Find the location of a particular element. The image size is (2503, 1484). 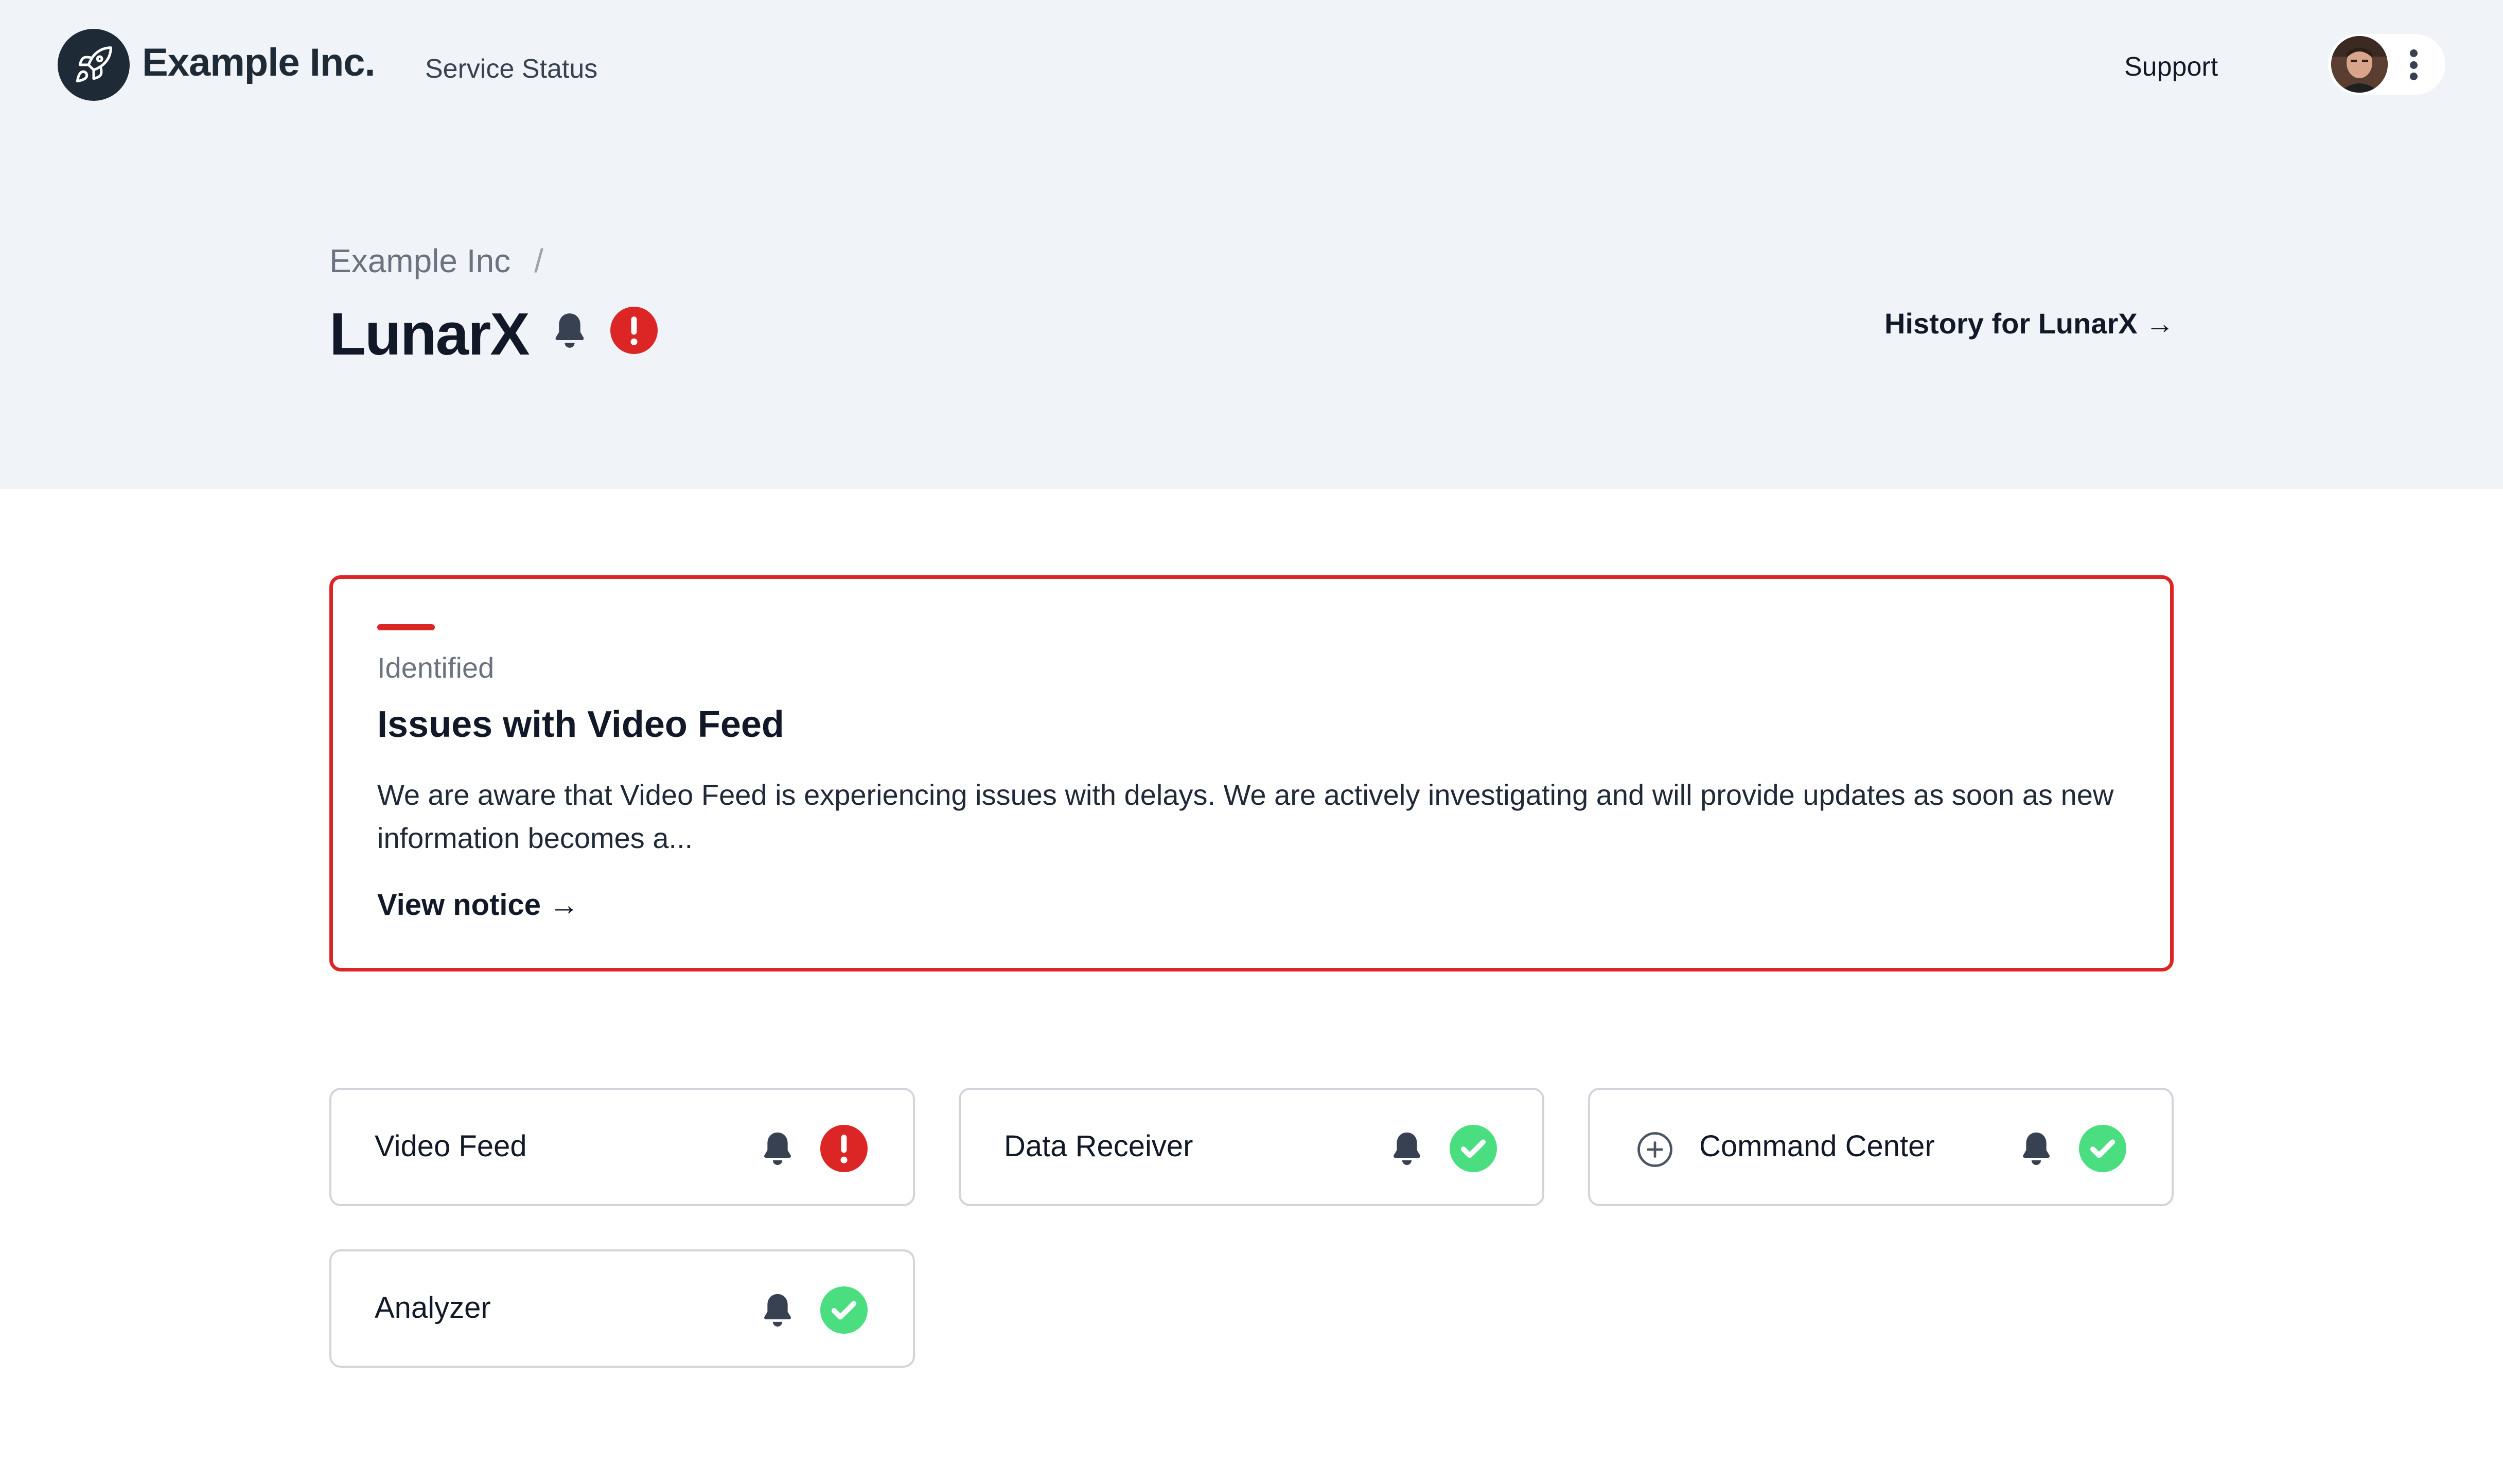

nav-link-service-status: Service Status is located at coordinates (511, 69).